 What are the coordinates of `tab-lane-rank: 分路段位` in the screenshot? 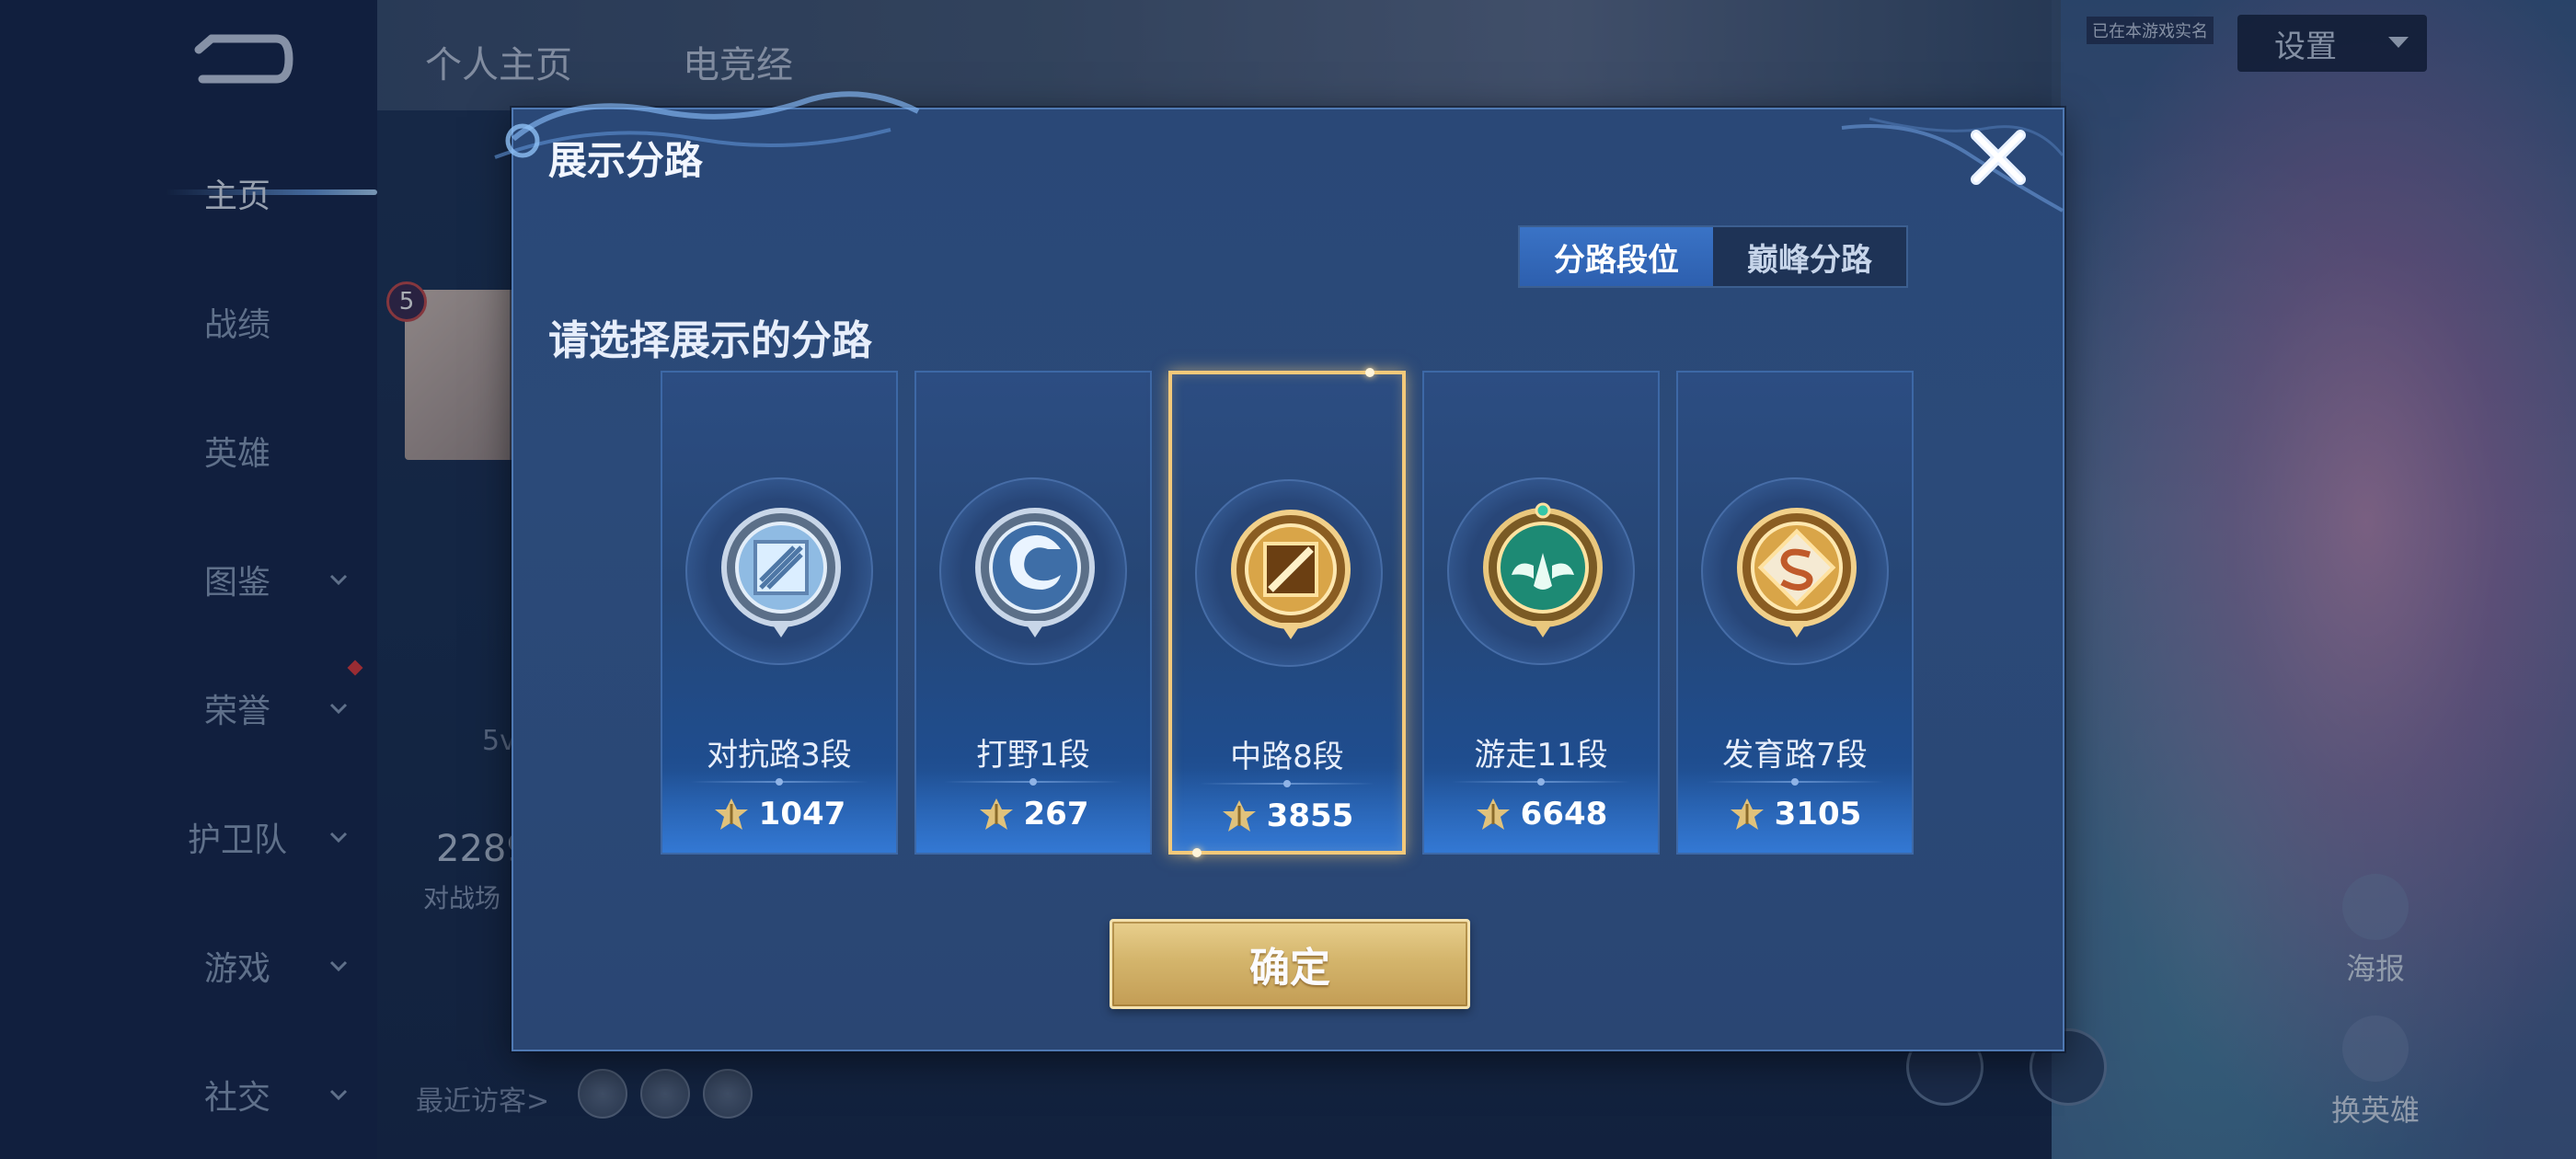 It's located at (1616, 256).